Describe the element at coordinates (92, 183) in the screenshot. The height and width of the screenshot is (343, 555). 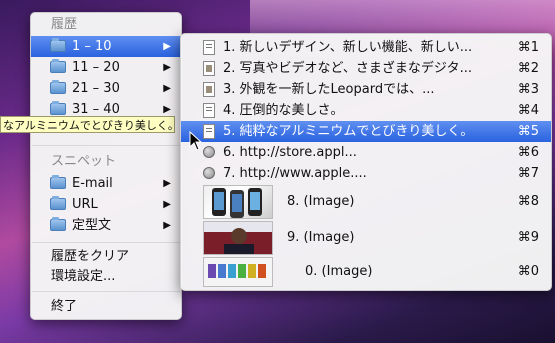
I see `snippet-folder-label: E-mail` at that location.